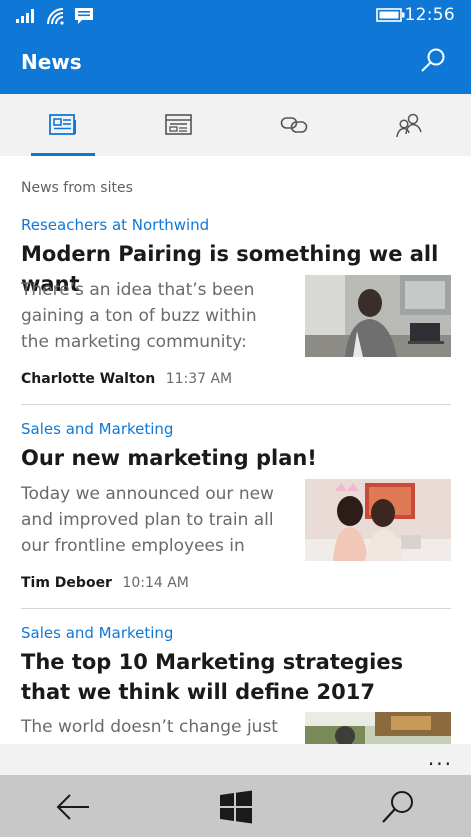 This screenshot has width=471, height=837. I want to click on tab-bar, so click(235, 125).